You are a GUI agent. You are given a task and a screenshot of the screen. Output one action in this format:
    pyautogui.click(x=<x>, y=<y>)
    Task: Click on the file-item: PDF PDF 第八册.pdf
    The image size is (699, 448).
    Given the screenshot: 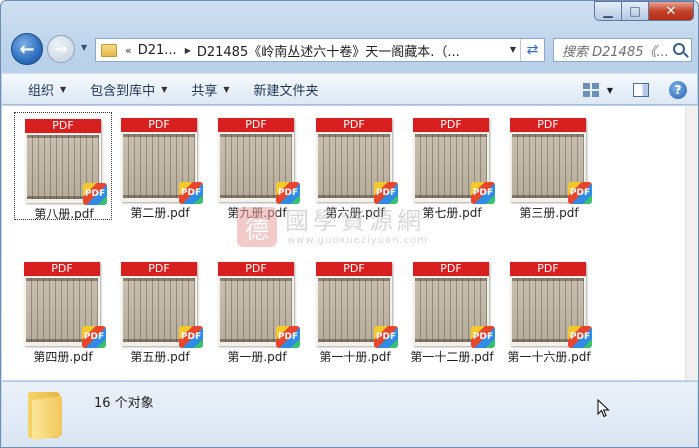 What is the action you would take?
    pyautogui.click(x=63, y=166)
    